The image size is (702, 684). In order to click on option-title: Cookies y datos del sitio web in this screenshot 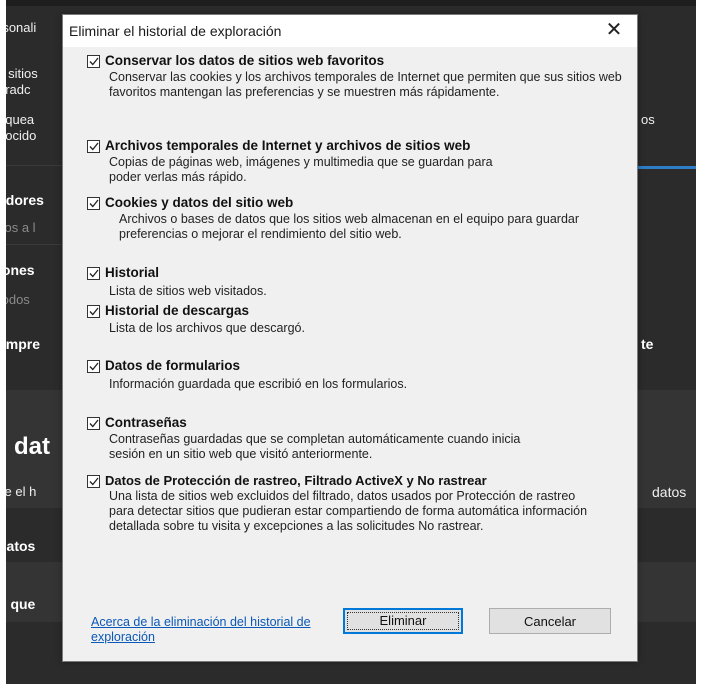, I will do `click(199, 202)`.